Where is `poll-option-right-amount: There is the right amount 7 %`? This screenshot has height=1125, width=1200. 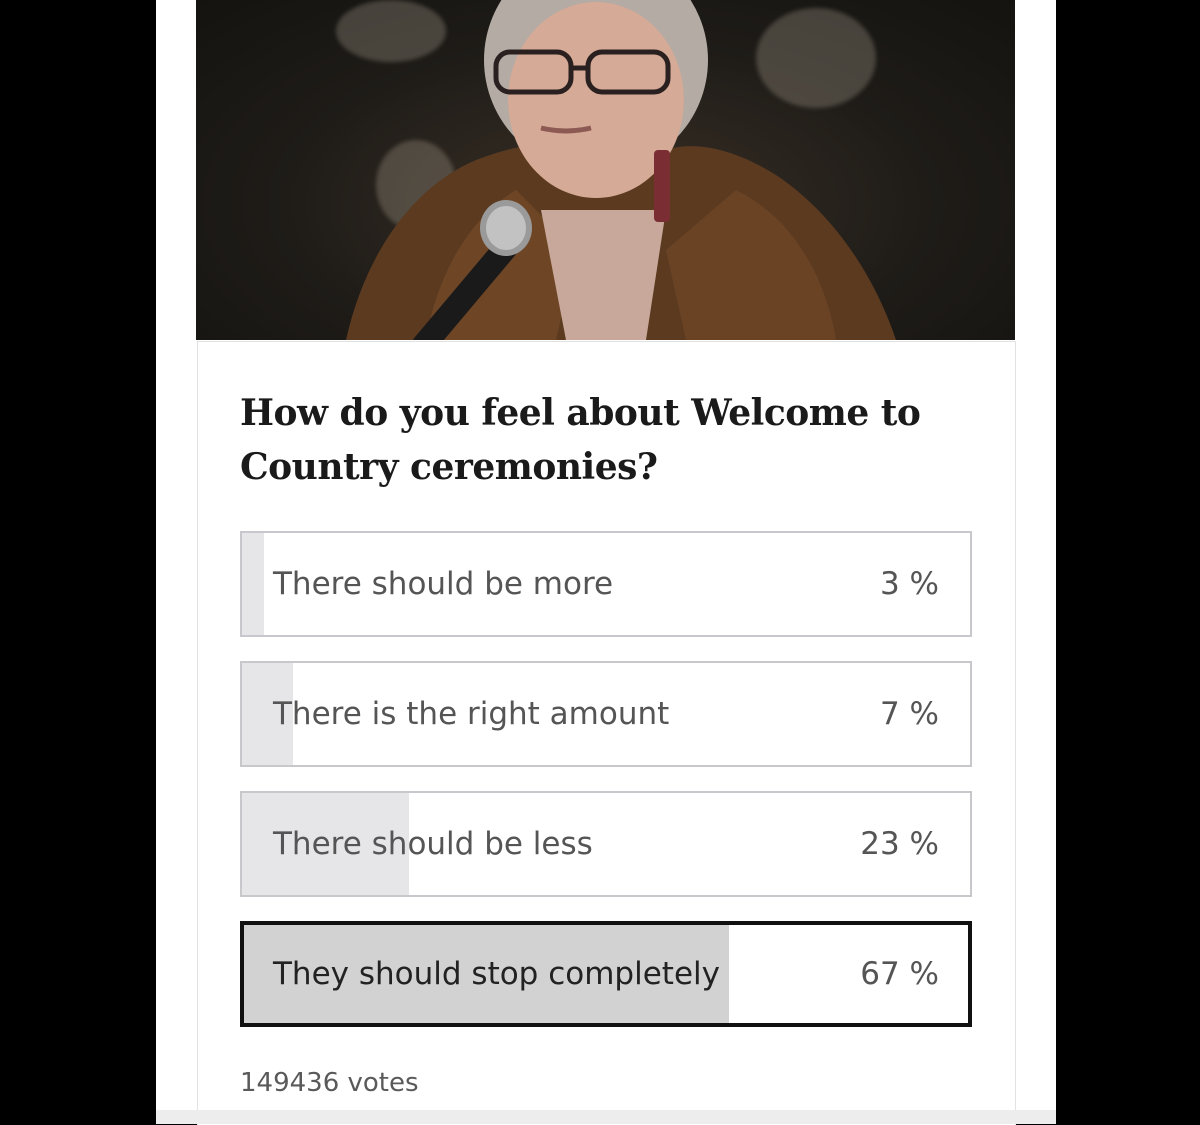
poll-option-right-amount: There is the right amount 7 % is located at coordinates (606, 714).